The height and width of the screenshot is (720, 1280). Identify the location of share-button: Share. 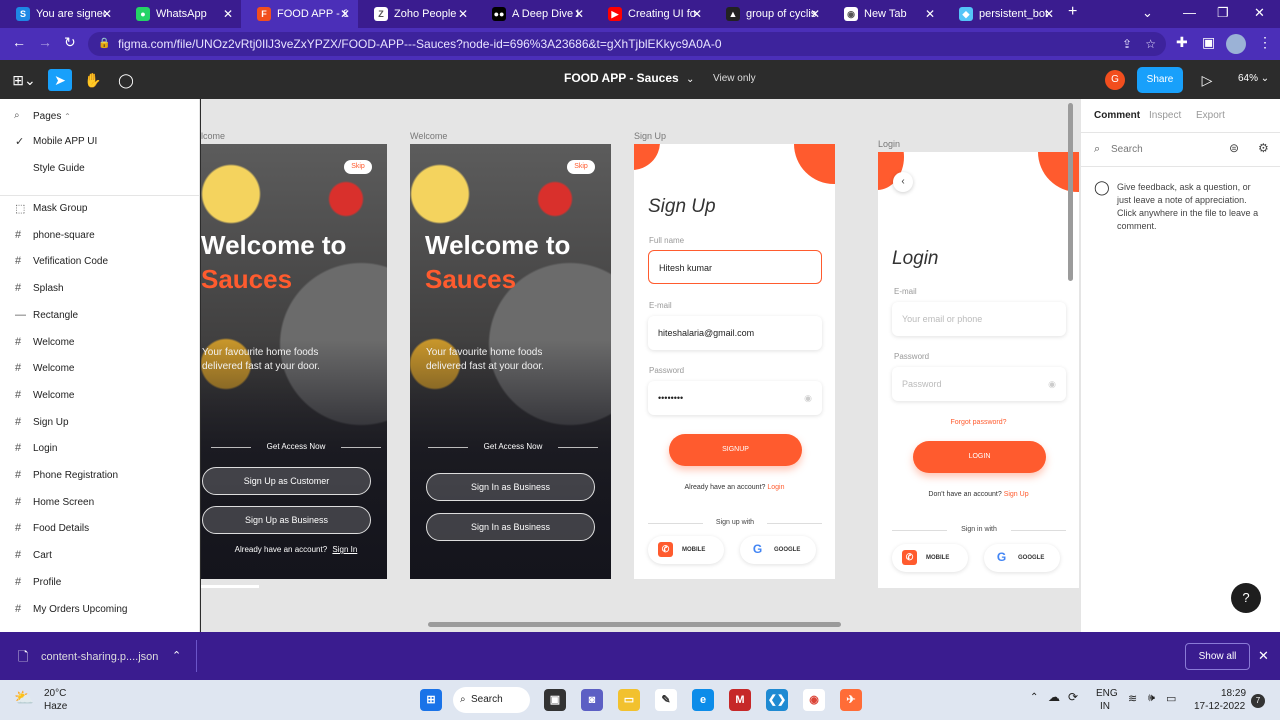
(1160, 80).